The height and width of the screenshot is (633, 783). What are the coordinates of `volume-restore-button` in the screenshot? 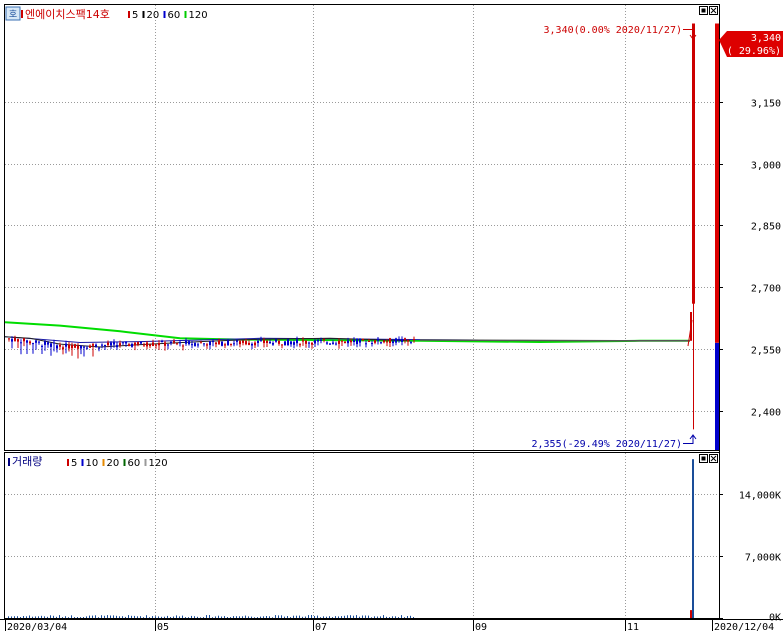 It's located at (703, 458).